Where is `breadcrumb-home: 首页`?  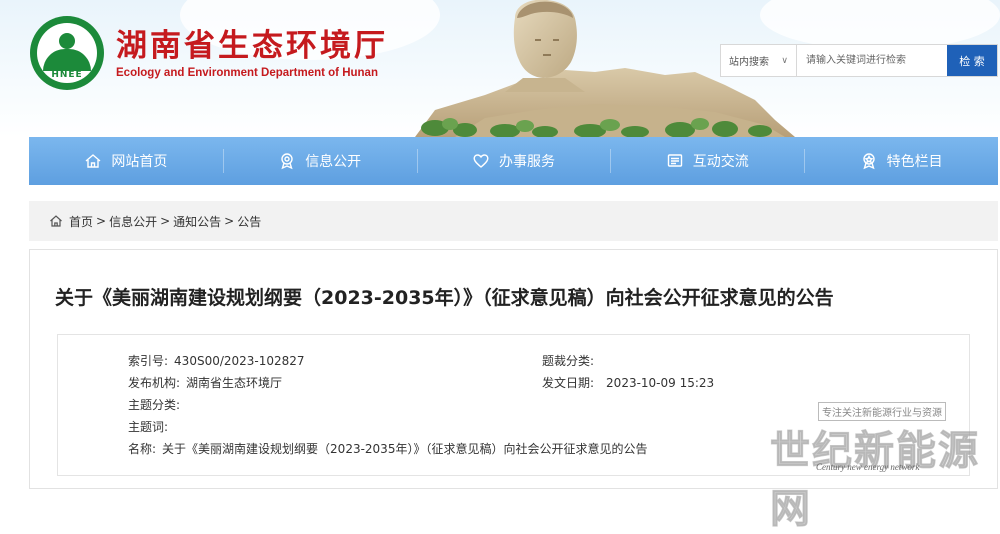 breadcrumb-home: 首页 is located at coordinates (81, 221).